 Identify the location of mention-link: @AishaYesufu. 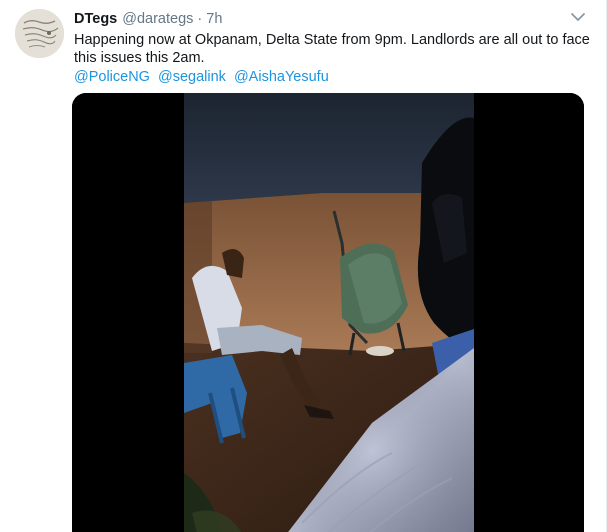
(281, 77).